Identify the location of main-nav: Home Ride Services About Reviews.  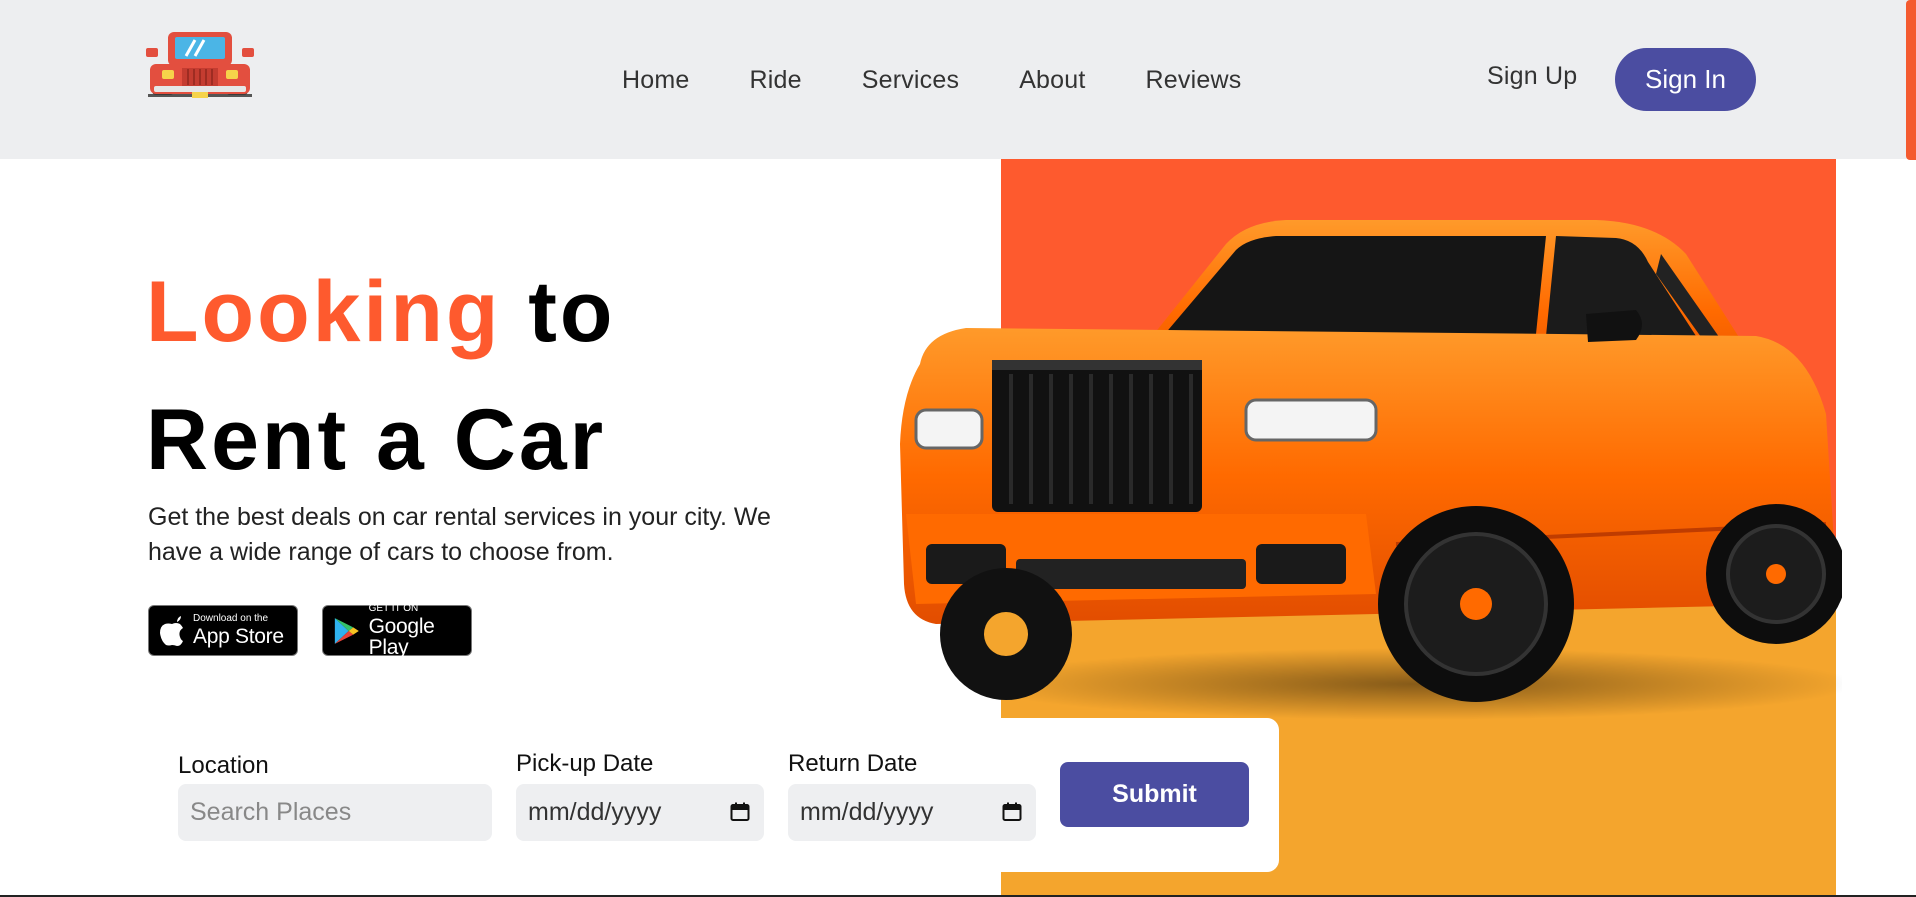
(931, 80).